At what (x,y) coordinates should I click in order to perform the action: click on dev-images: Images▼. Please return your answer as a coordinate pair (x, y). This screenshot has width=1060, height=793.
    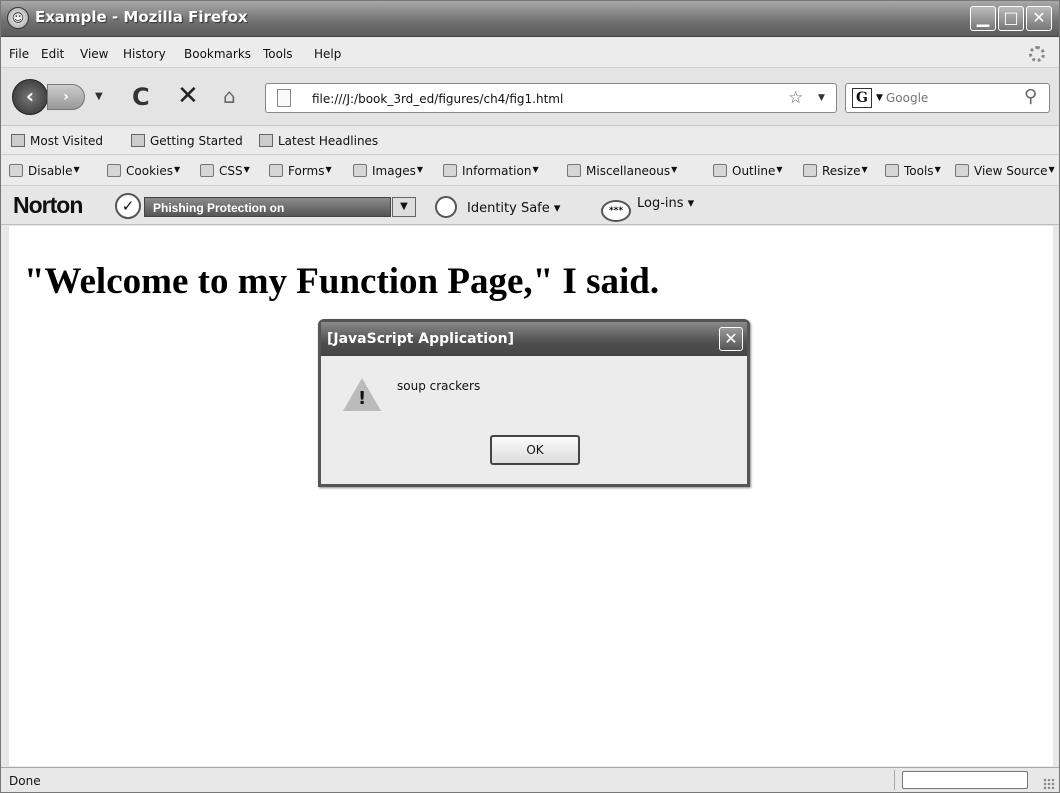
    Looking at the image, I should click on (388, 171).